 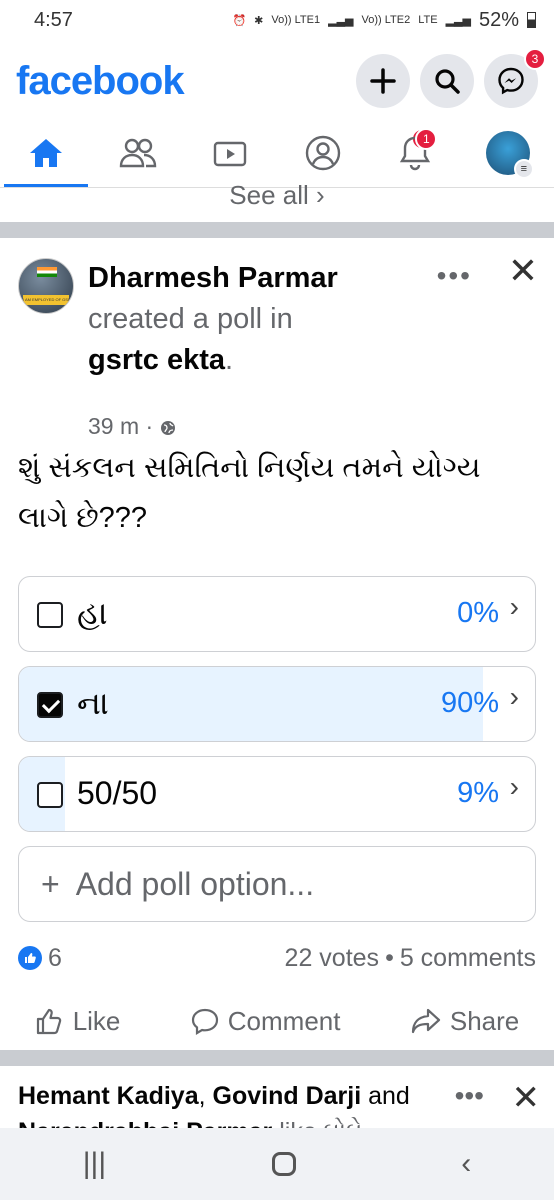 I want to click on recent-apps-icon: |||, so click(x=94, y=1164).